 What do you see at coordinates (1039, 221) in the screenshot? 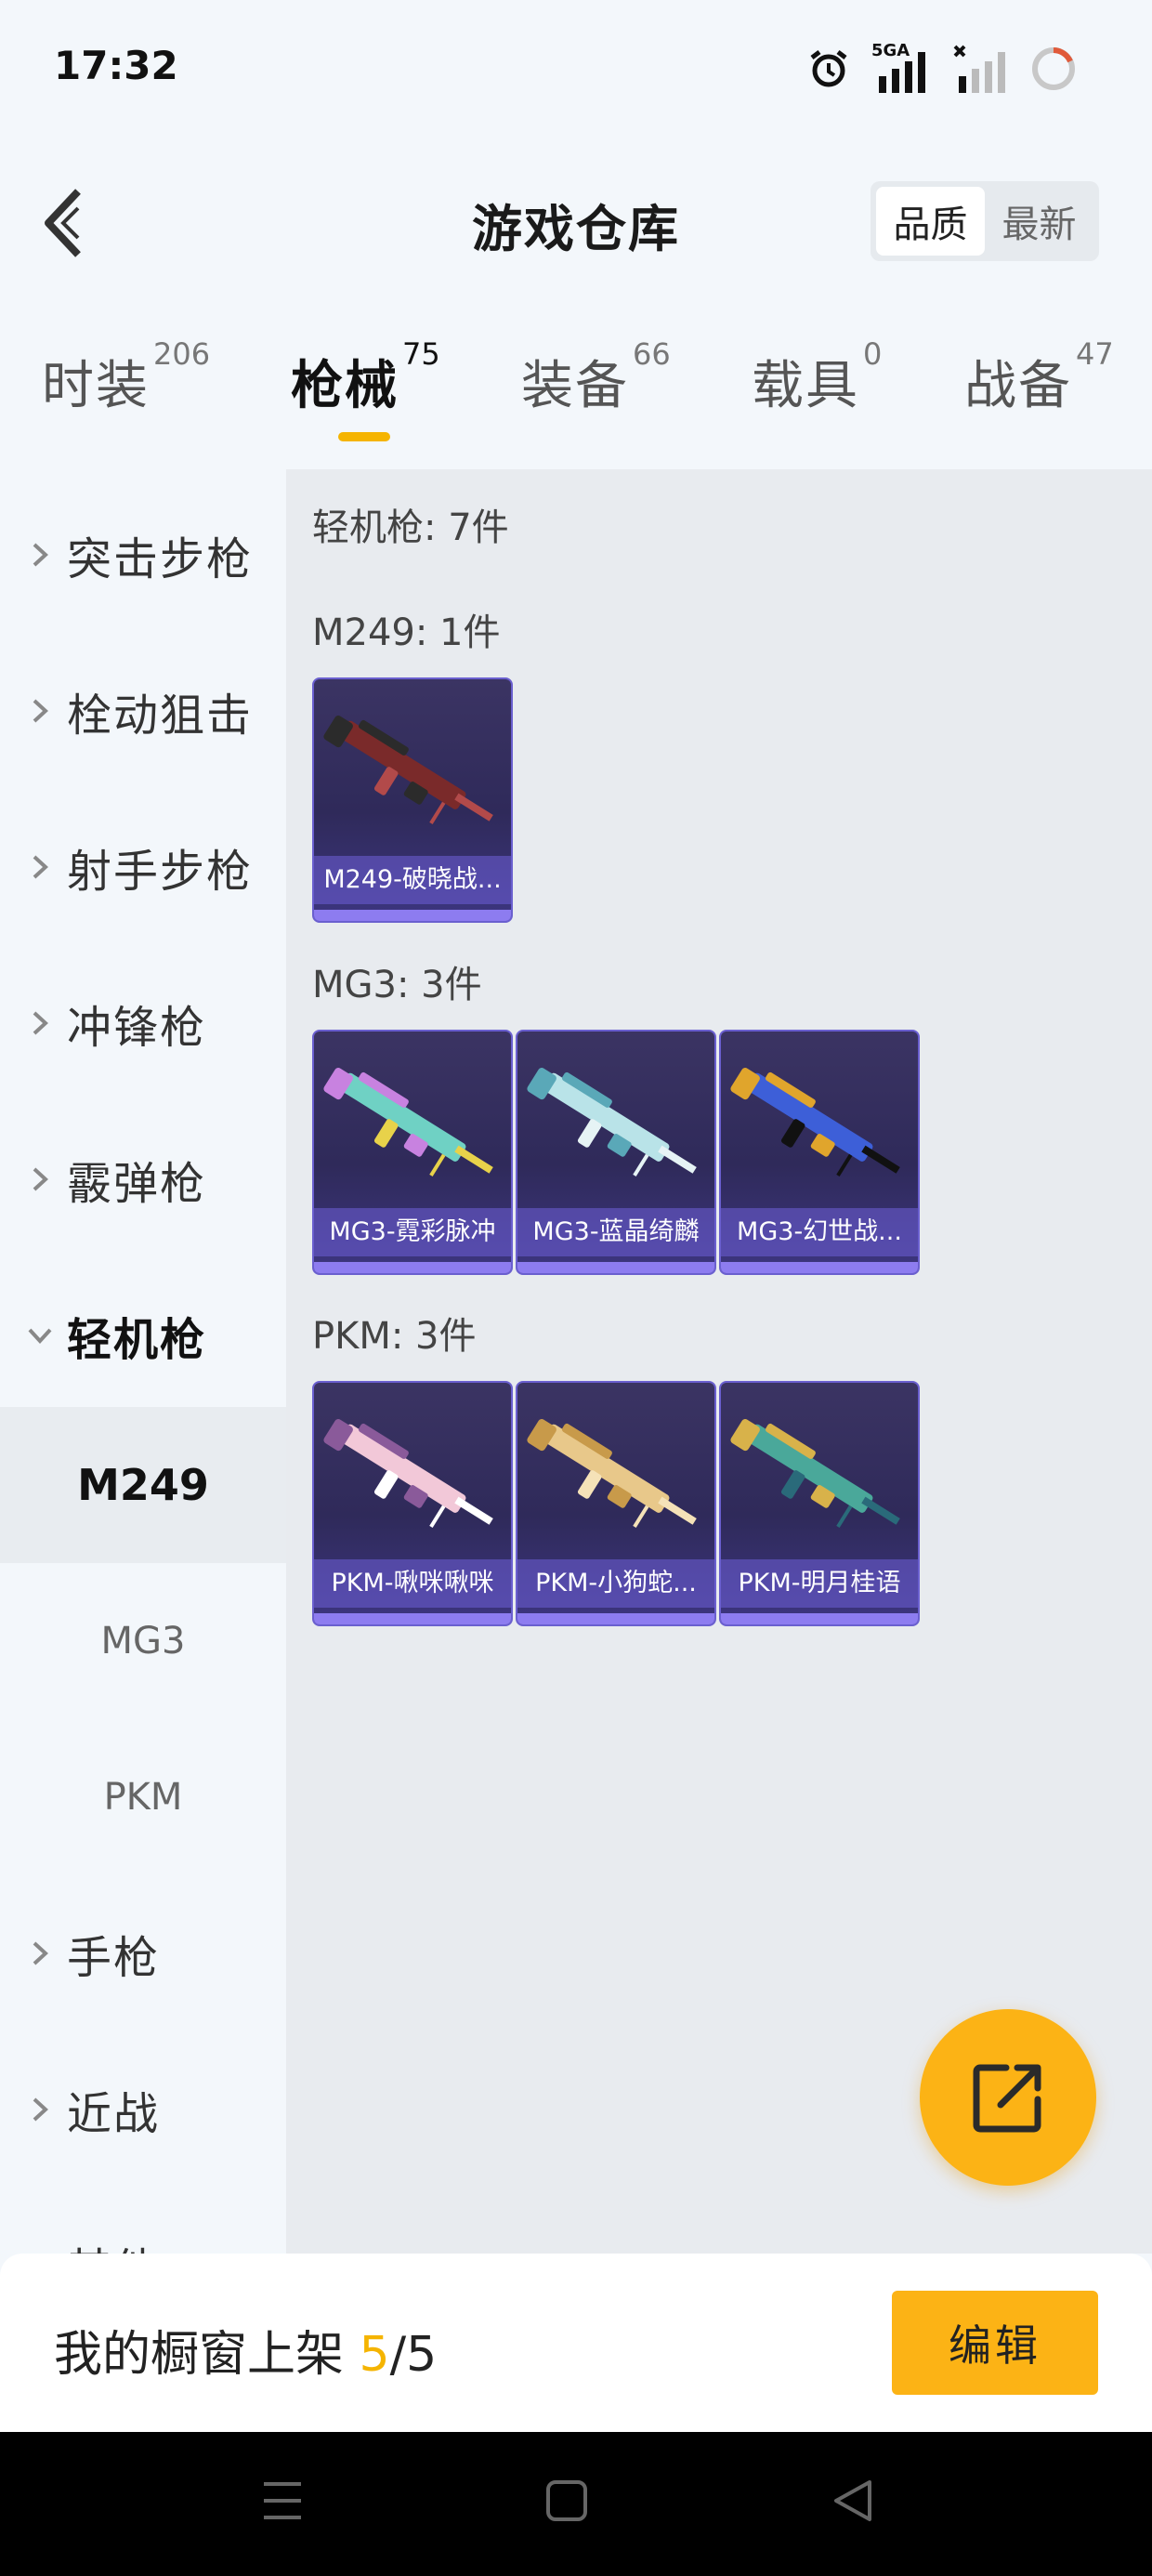
I see `sort-option-newest: 最新` at bounding box center [1039, 221].